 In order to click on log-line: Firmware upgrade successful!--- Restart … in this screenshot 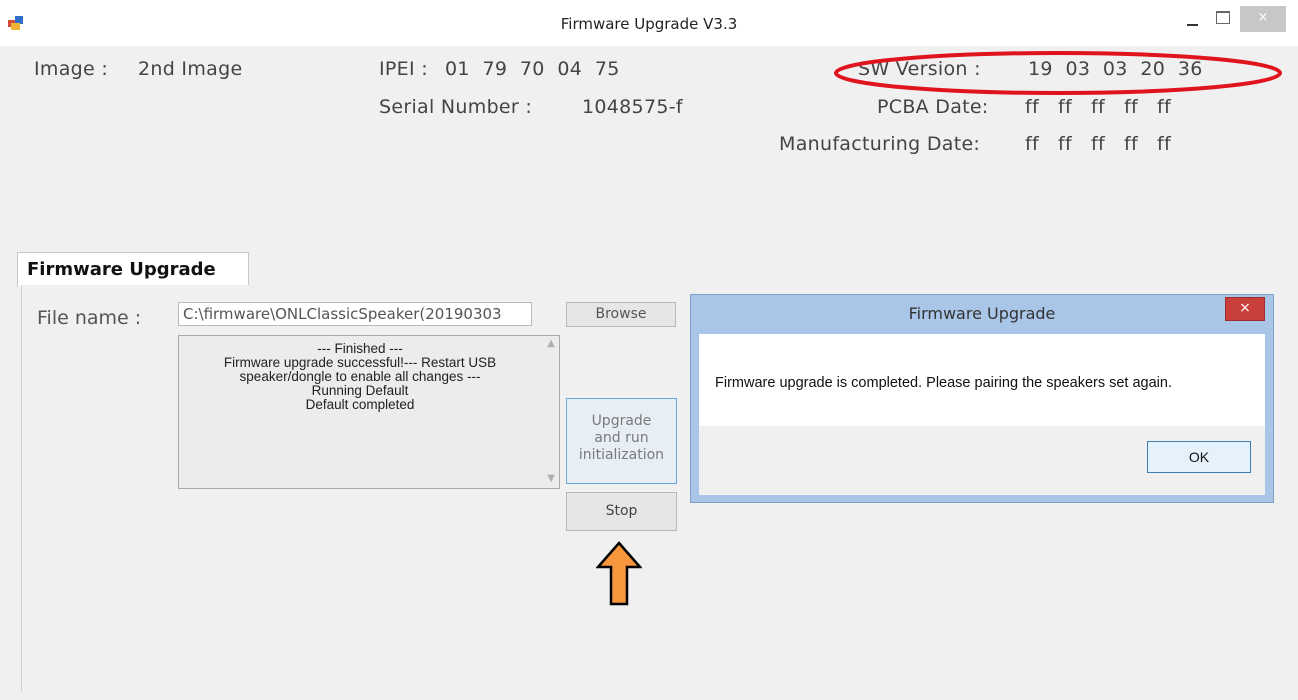, I will do `click(360, 369)`.